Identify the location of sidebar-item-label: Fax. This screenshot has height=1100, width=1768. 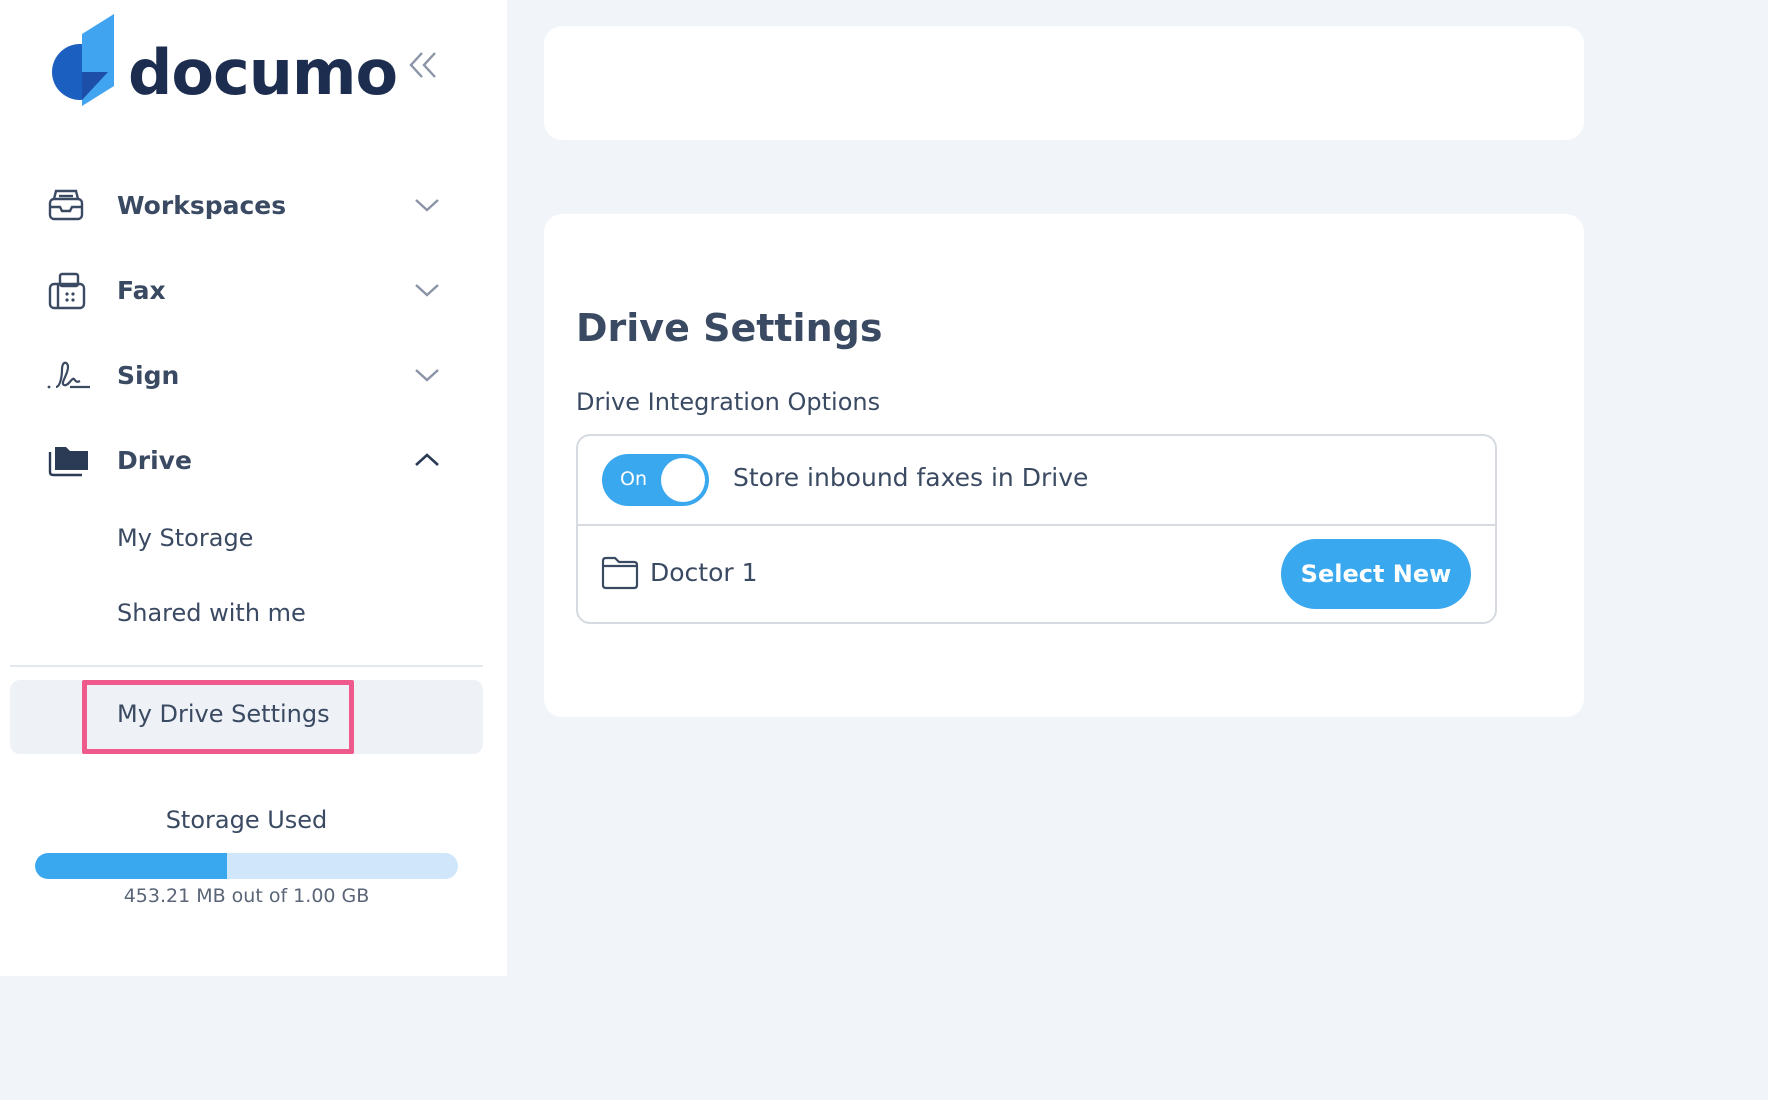
(141, 290).